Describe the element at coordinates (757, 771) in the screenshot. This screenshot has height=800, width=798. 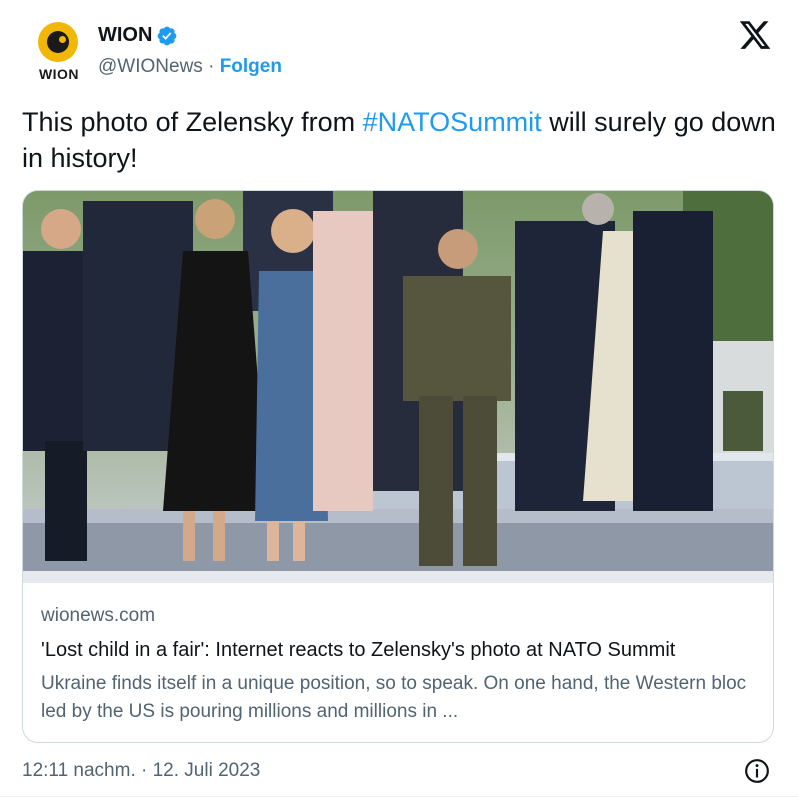
I see `info-icon` at that location.